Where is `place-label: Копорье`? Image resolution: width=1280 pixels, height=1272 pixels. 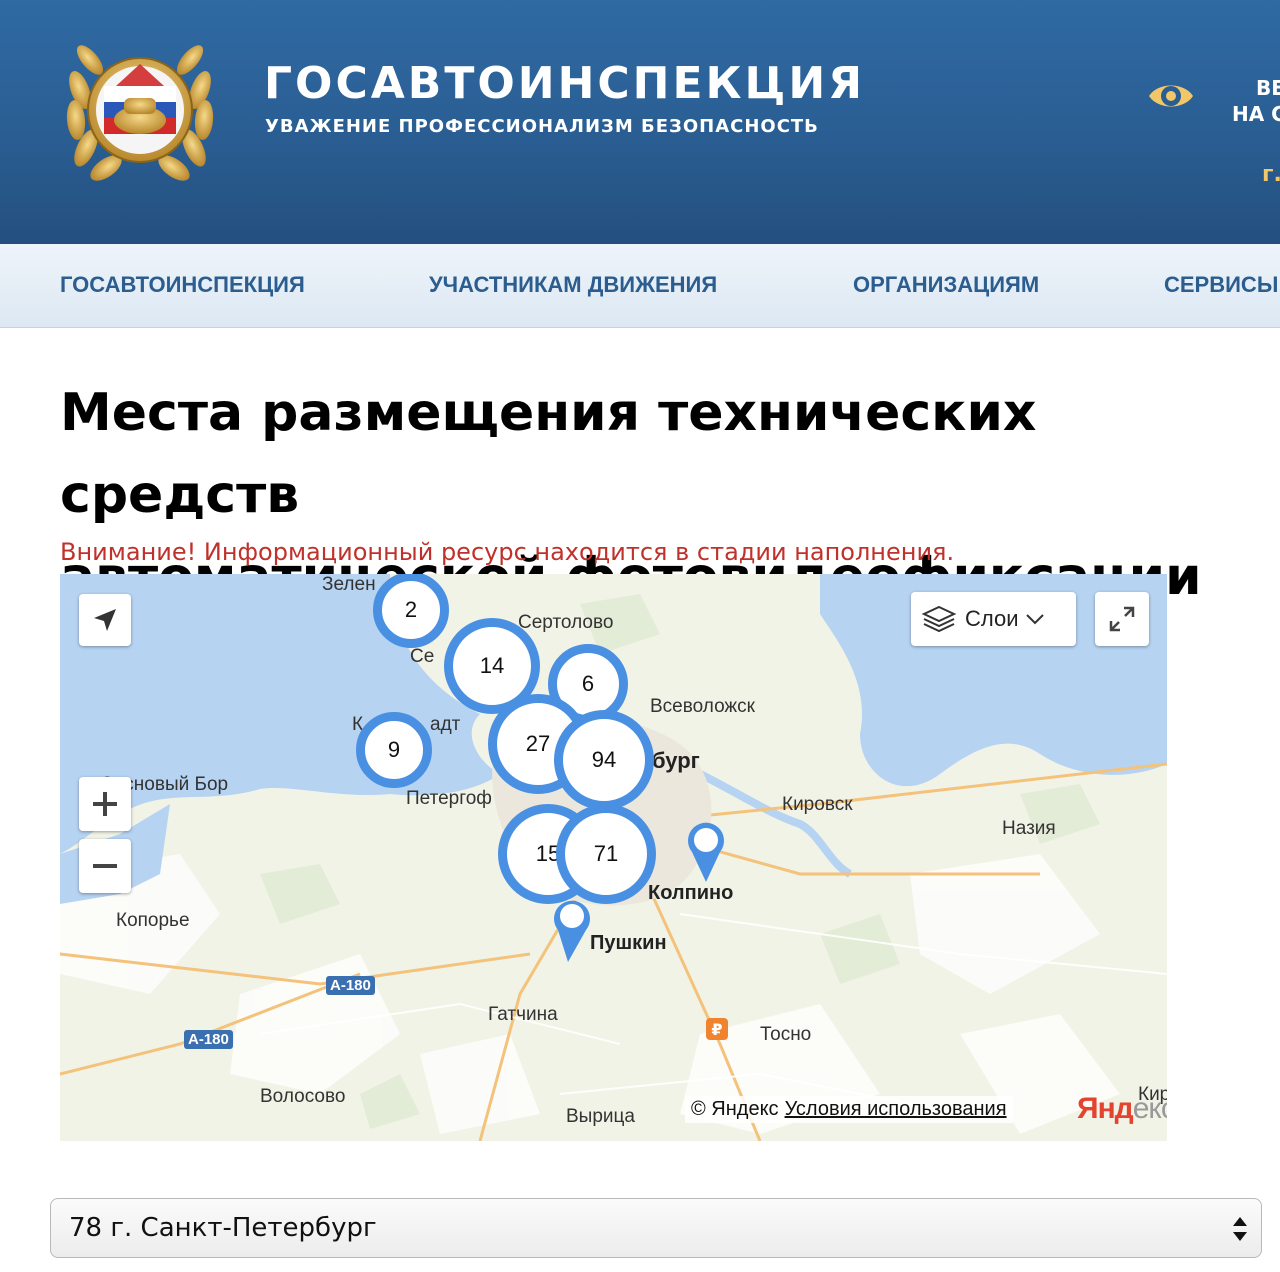
place-label: Копорье is located at coordinates (153, 920).